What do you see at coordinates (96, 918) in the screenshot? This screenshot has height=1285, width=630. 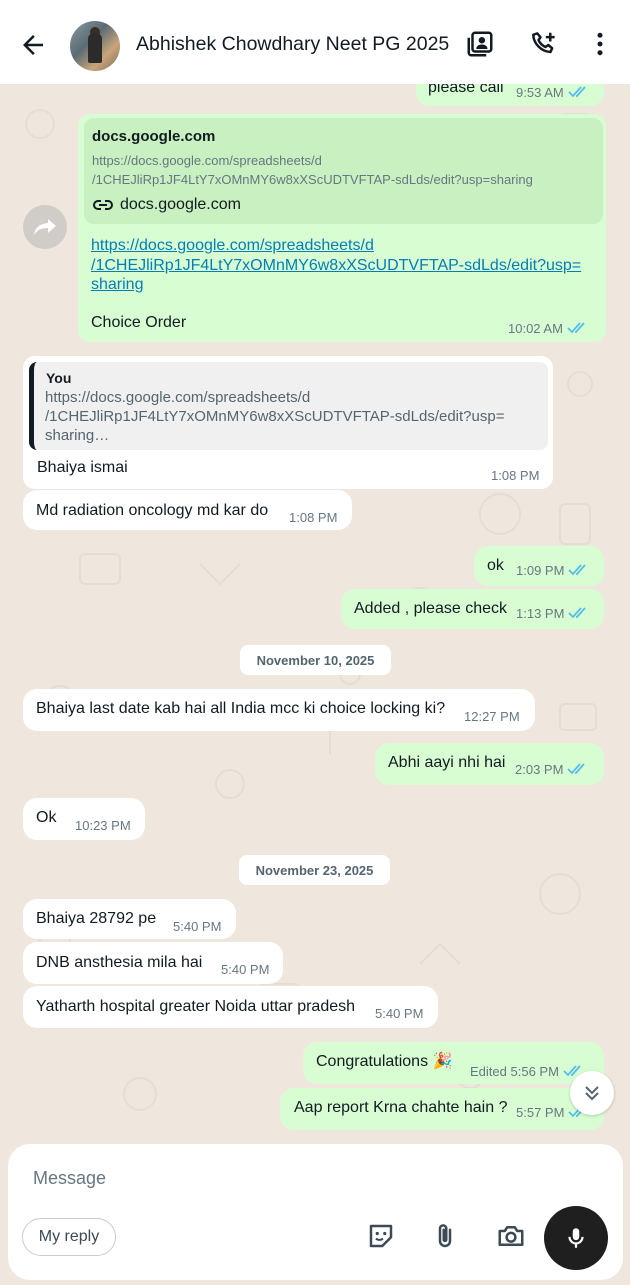 I see `message-text: Bhaiya 28792 pe` at bounding box center [96, 918].